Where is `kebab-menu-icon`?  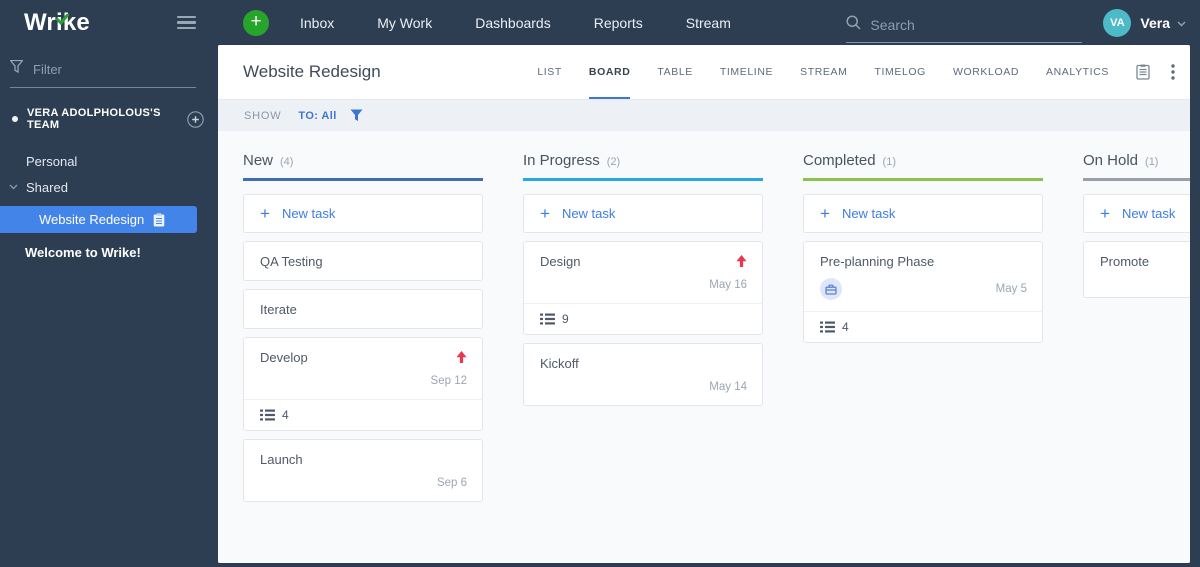
kebab-menu-icon is located at coordinates (1173, 72).